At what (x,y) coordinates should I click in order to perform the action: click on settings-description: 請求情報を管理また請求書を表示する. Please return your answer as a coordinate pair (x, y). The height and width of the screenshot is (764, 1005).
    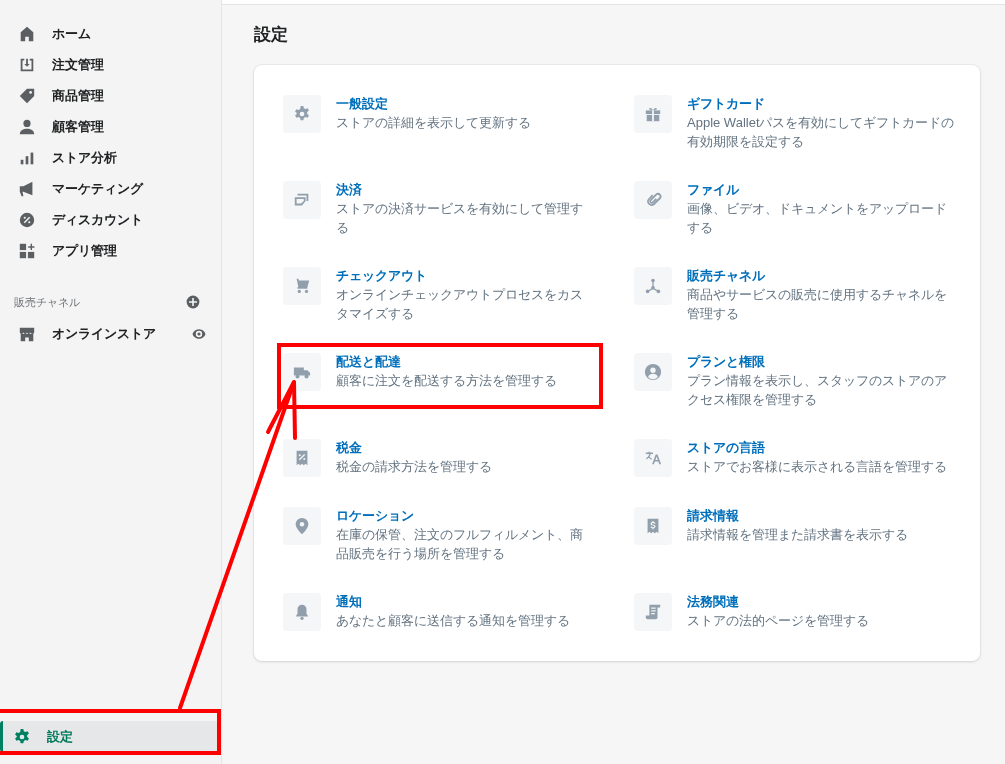
    Looking at the image, I should click on (798, 535).